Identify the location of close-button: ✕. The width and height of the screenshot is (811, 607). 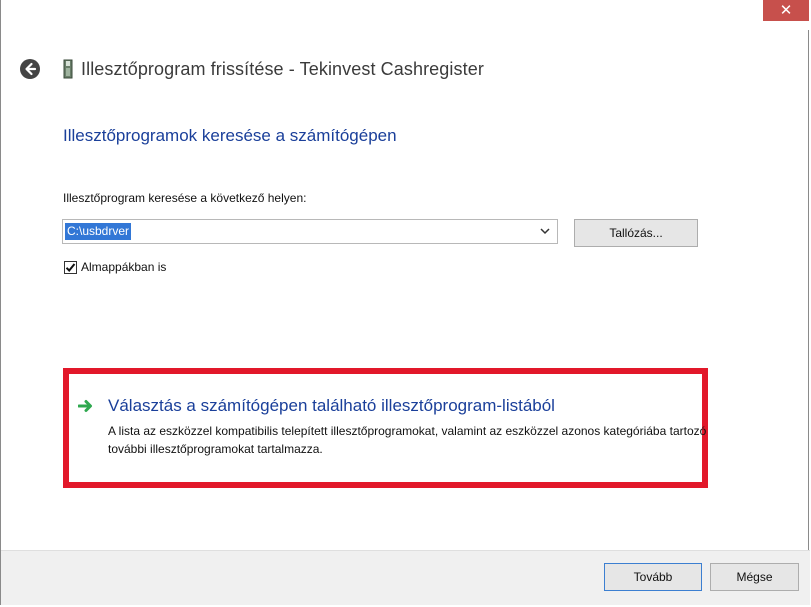
(786, 10).